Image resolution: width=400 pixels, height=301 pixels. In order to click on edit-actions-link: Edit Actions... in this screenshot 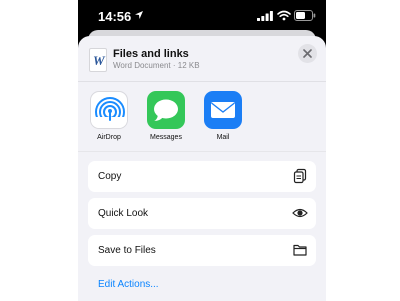, I will do `click(128, 284)`.